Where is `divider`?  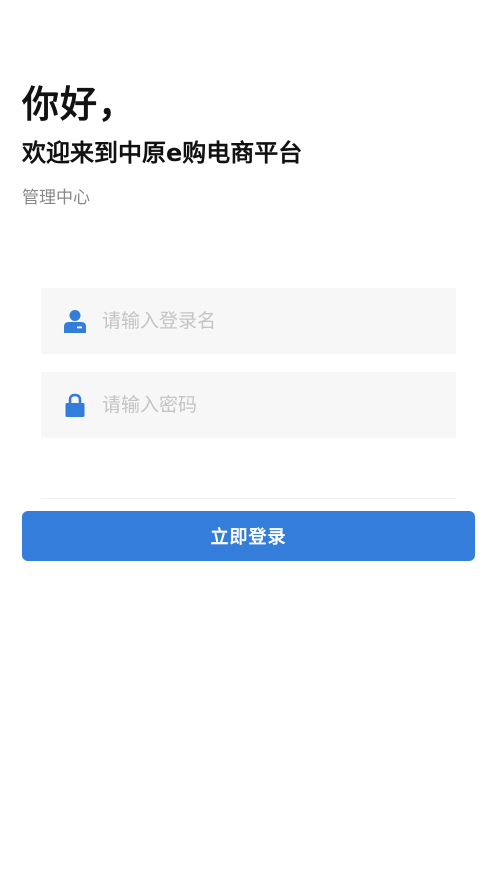
divider is located at coordinates (248, 498).